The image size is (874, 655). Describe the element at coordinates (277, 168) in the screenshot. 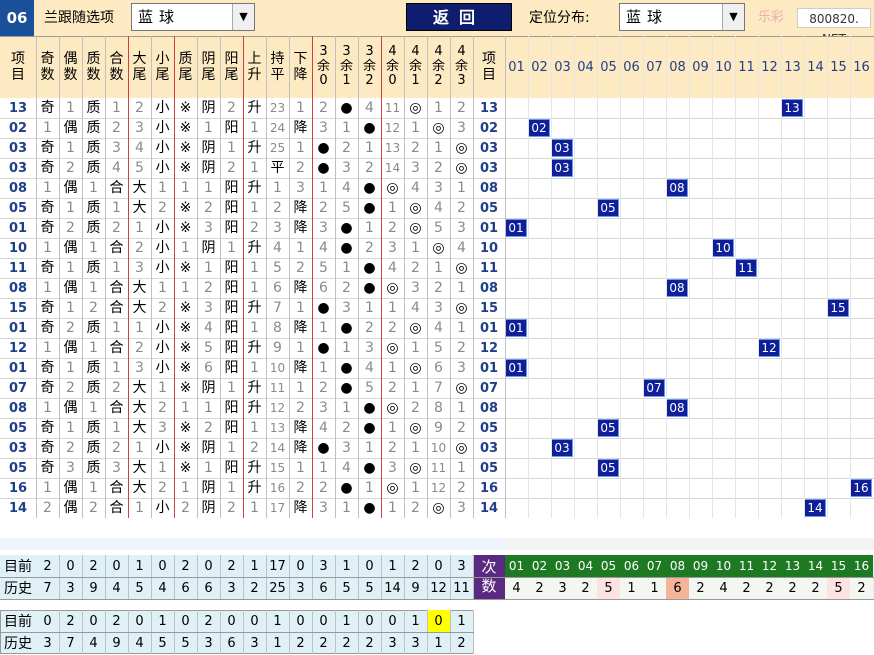

I see `row-cell: 平` at that location.